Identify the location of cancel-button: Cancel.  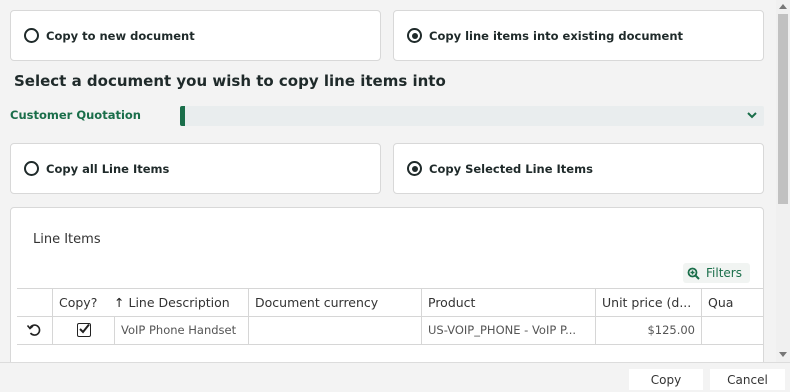
(747, 379).